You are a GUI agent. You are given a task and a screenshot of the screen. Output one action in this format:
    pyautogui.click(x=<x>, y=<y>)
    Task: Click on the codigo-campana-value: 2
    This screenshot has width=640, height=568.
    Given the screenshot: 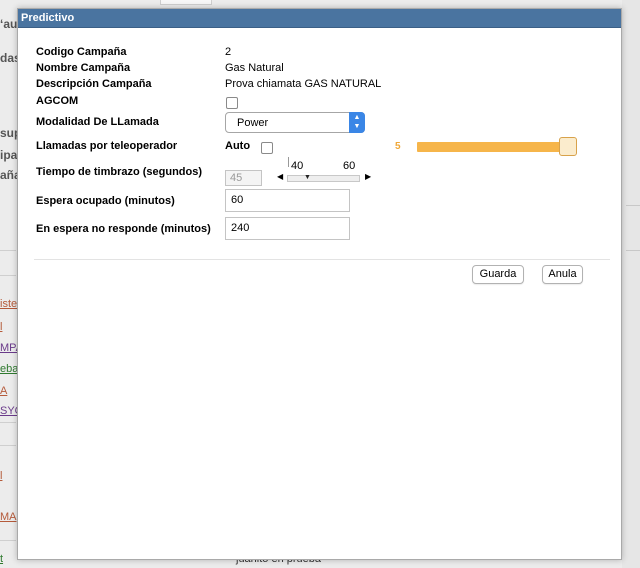 What is the action you would take?
    pyautogui.click(x=228, y=52)
    